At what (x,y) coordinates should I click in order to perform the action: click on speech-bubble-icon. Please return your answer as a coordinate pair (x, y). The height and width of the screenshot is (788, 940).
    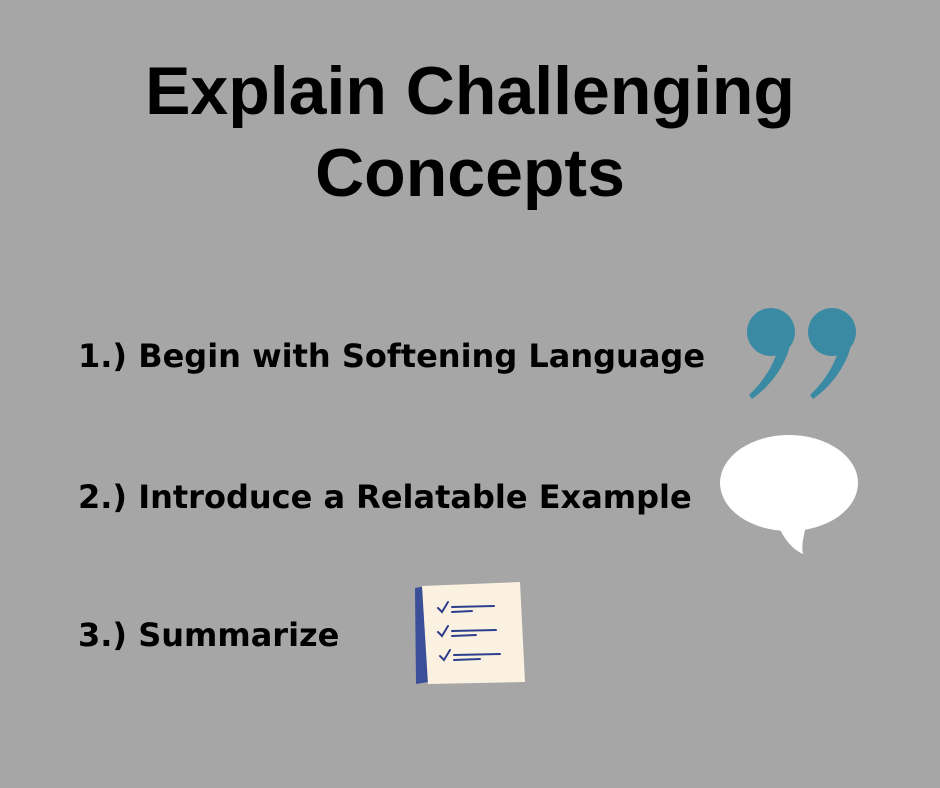
    Looking at the image, I should click on (789, 494).